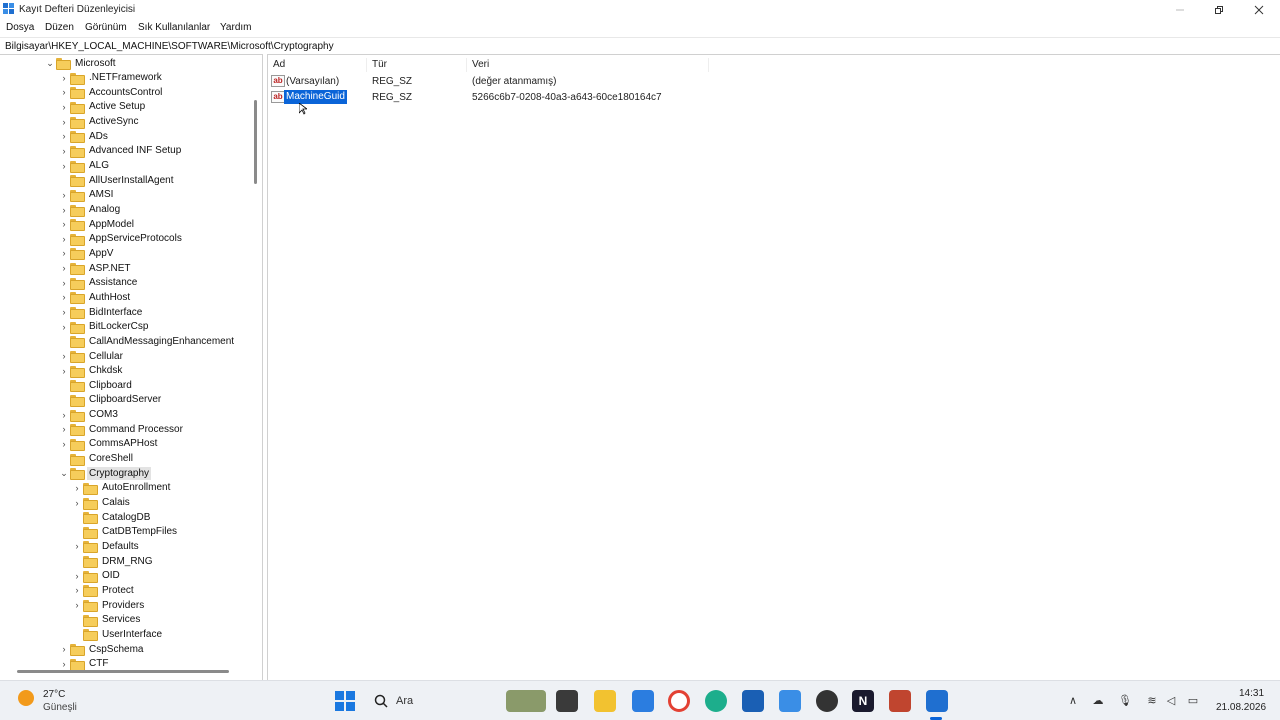  Describe the element at coordinates (900, 701) in the screenshot. I see `game-app-icon` at that location.